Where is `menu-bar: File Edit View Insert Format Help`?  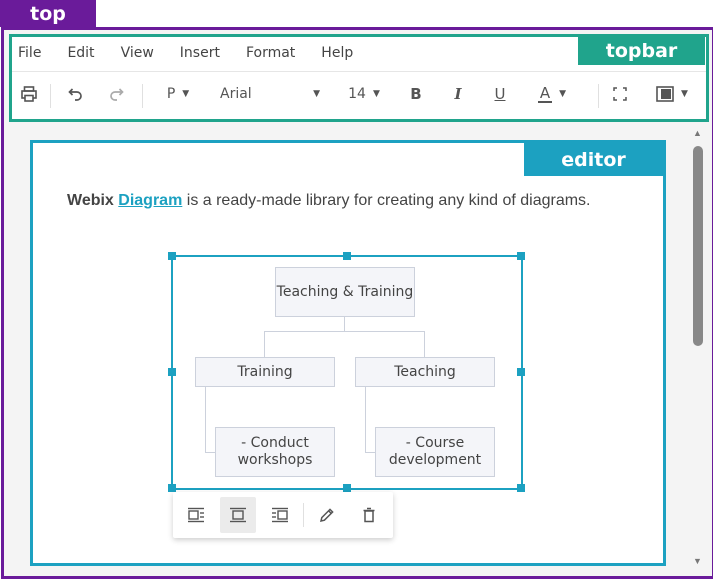
menu-bar: File Edit View Insert Format Help is located at coordinates (295, 53).